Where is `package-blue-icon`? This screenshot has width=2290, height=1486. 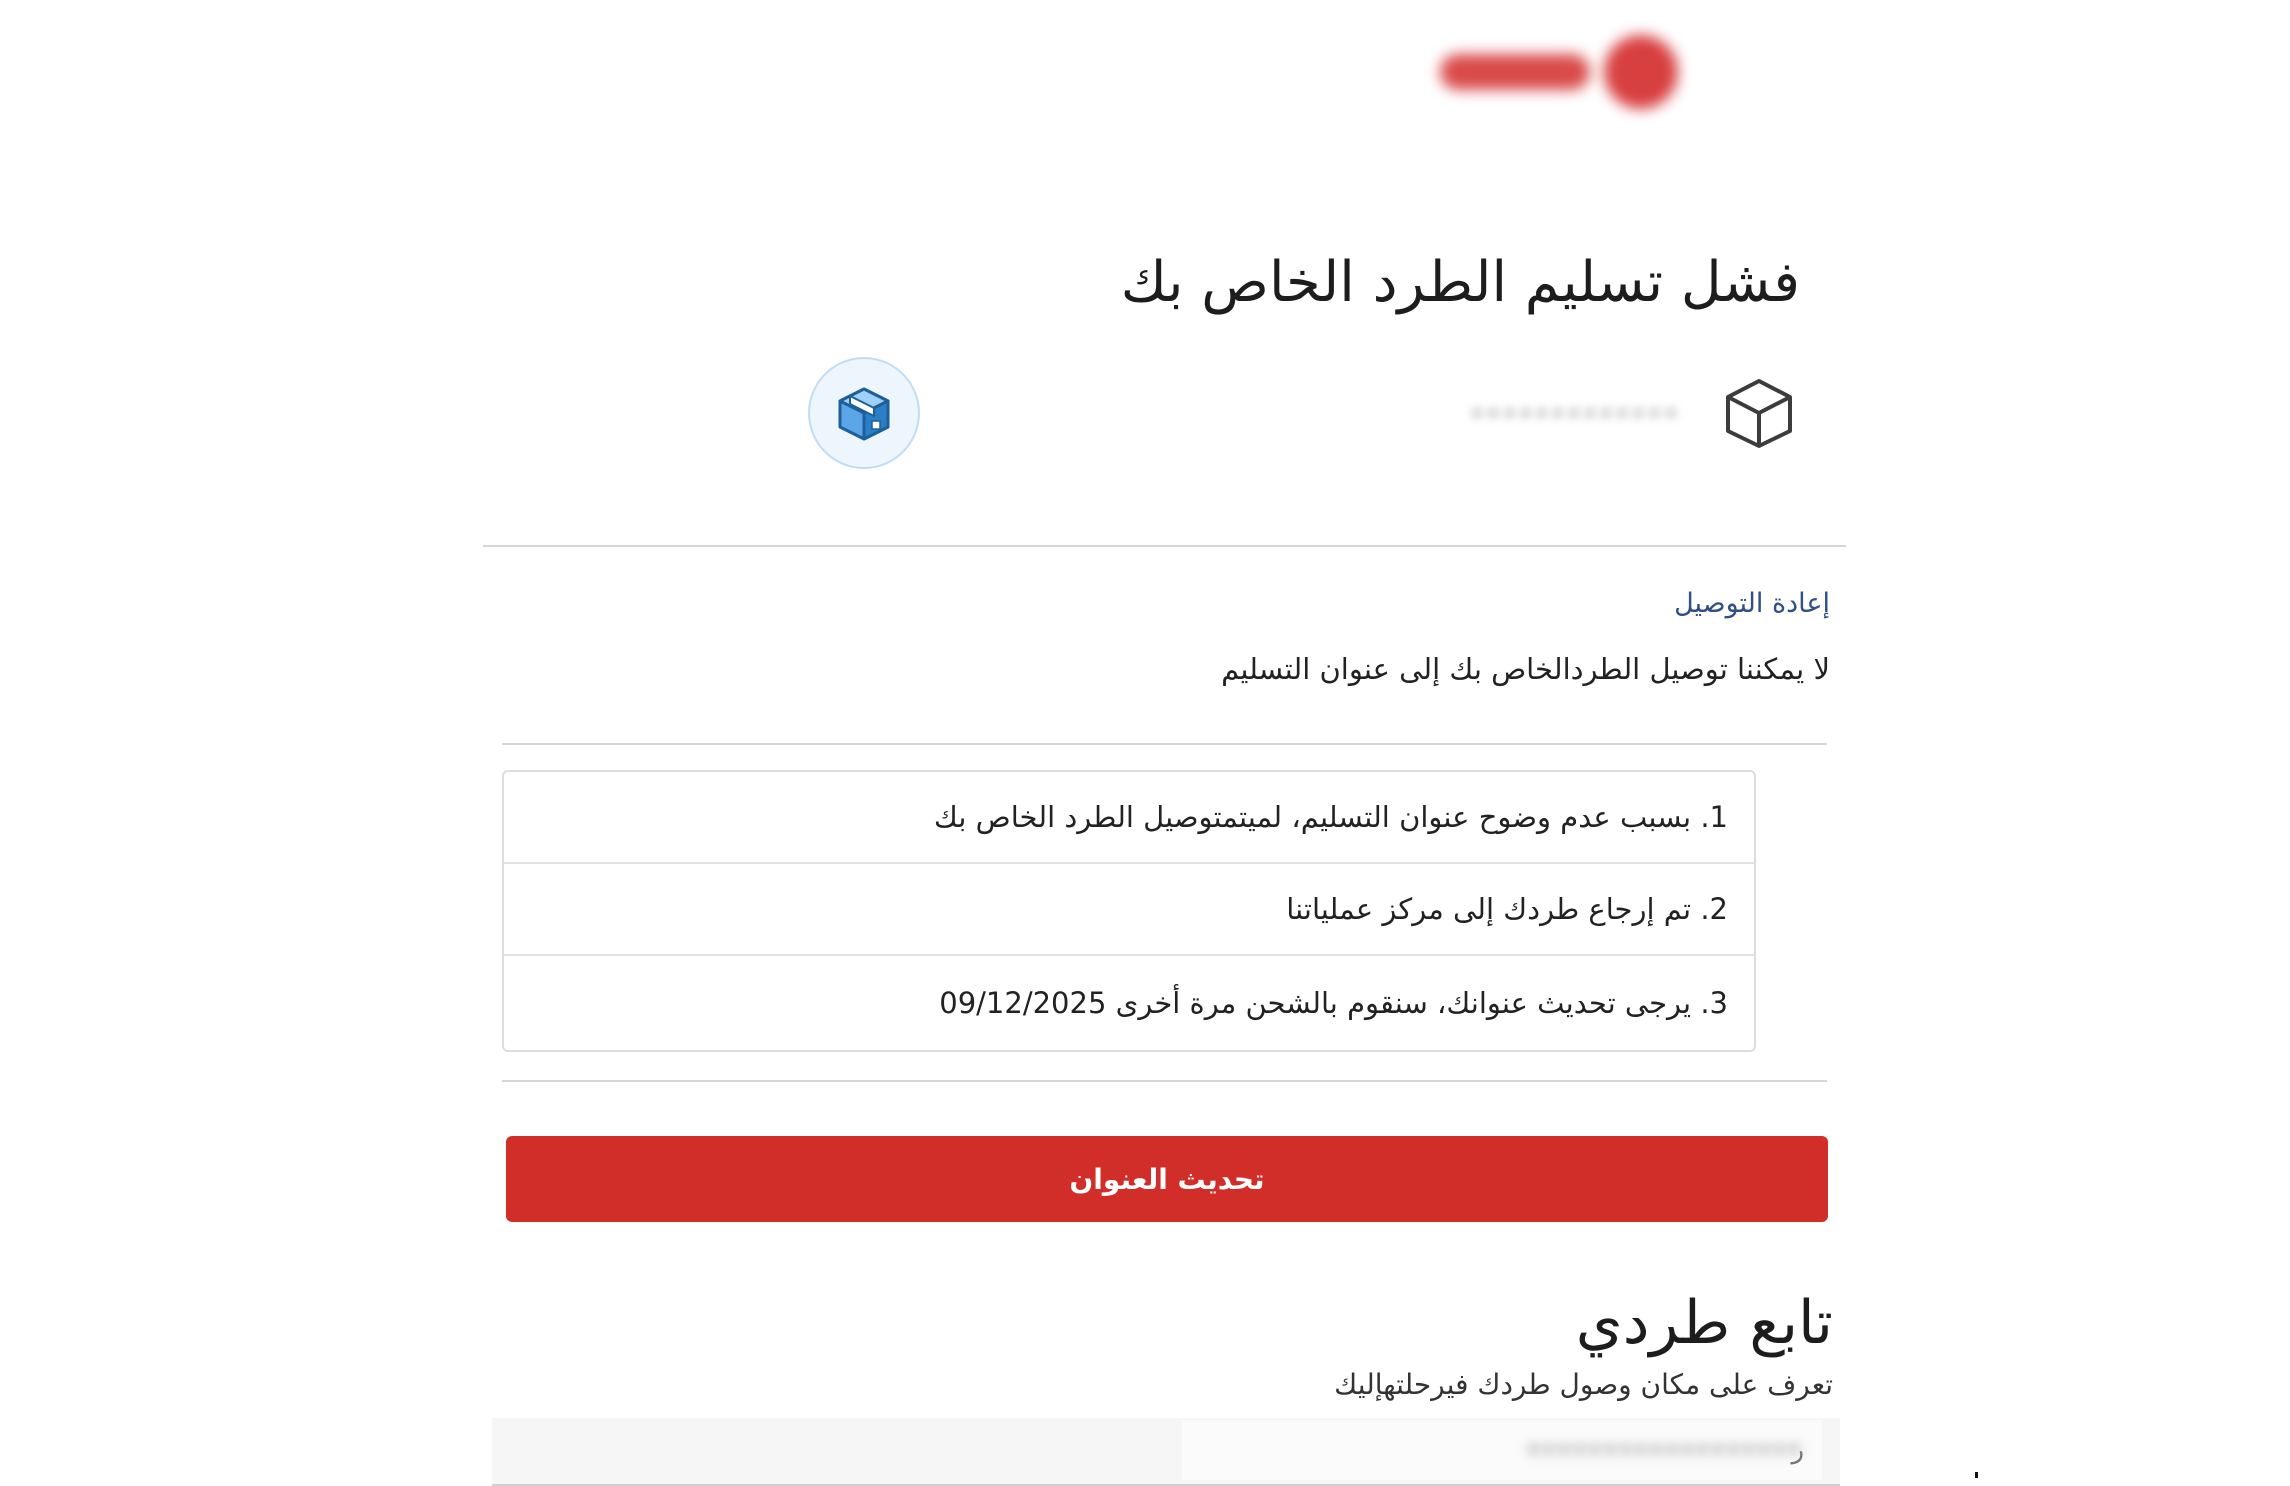 package-blue-icon is located at coordinates (864, 414).